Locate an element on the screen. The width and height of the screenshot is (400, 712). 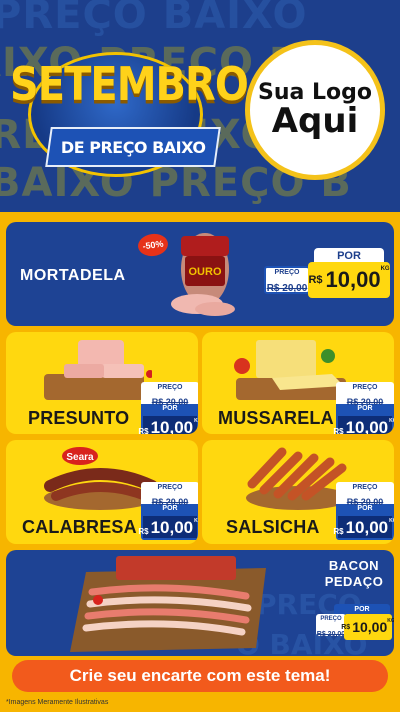
logo-placeholder: Sua Logo Aqui is located at coordinates (315, 110).